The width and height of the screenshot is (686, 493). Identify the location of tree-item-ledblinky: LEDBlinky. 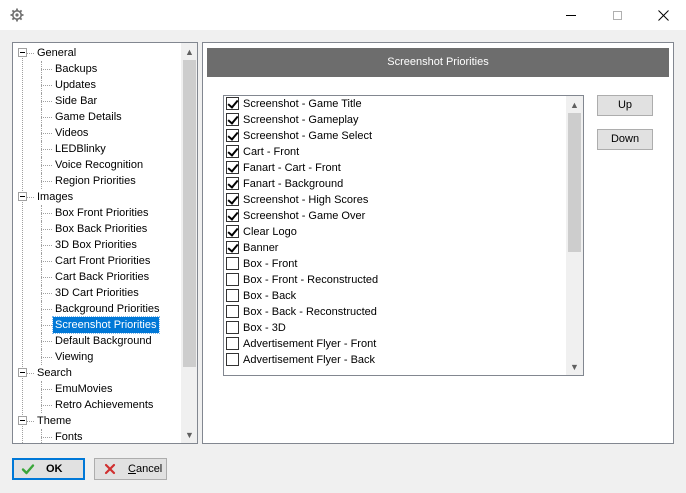
(97, 149).